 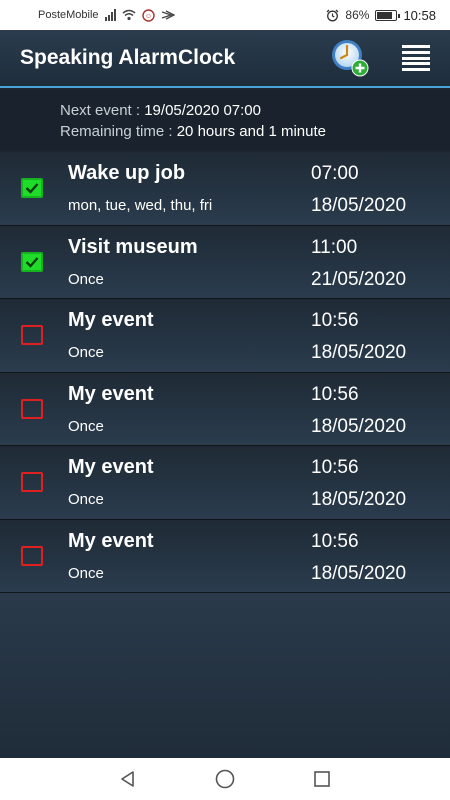 What do you see at coordinates (388, 15) in the screenshot?
I see `battery-icon` at bounding box center [388, 15].